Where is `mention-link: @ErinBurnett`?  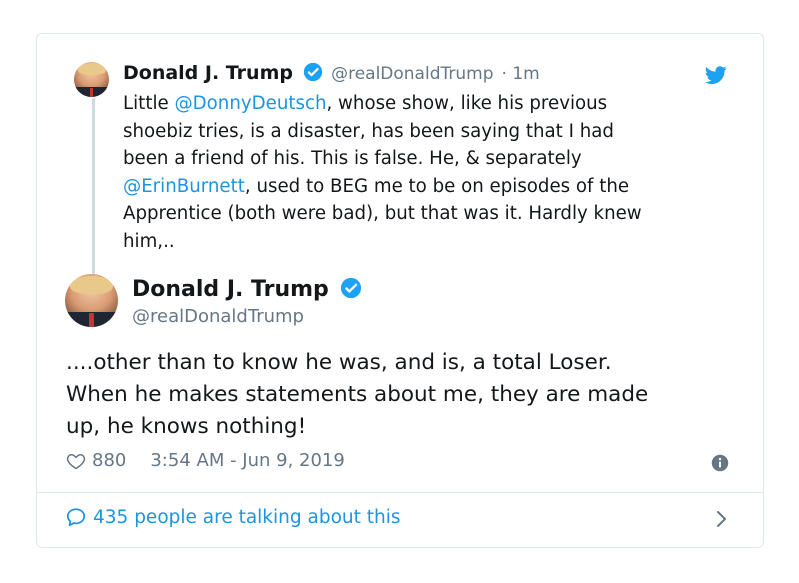 mention-link: @ErinBurnett is located at coordinates (184, 186).